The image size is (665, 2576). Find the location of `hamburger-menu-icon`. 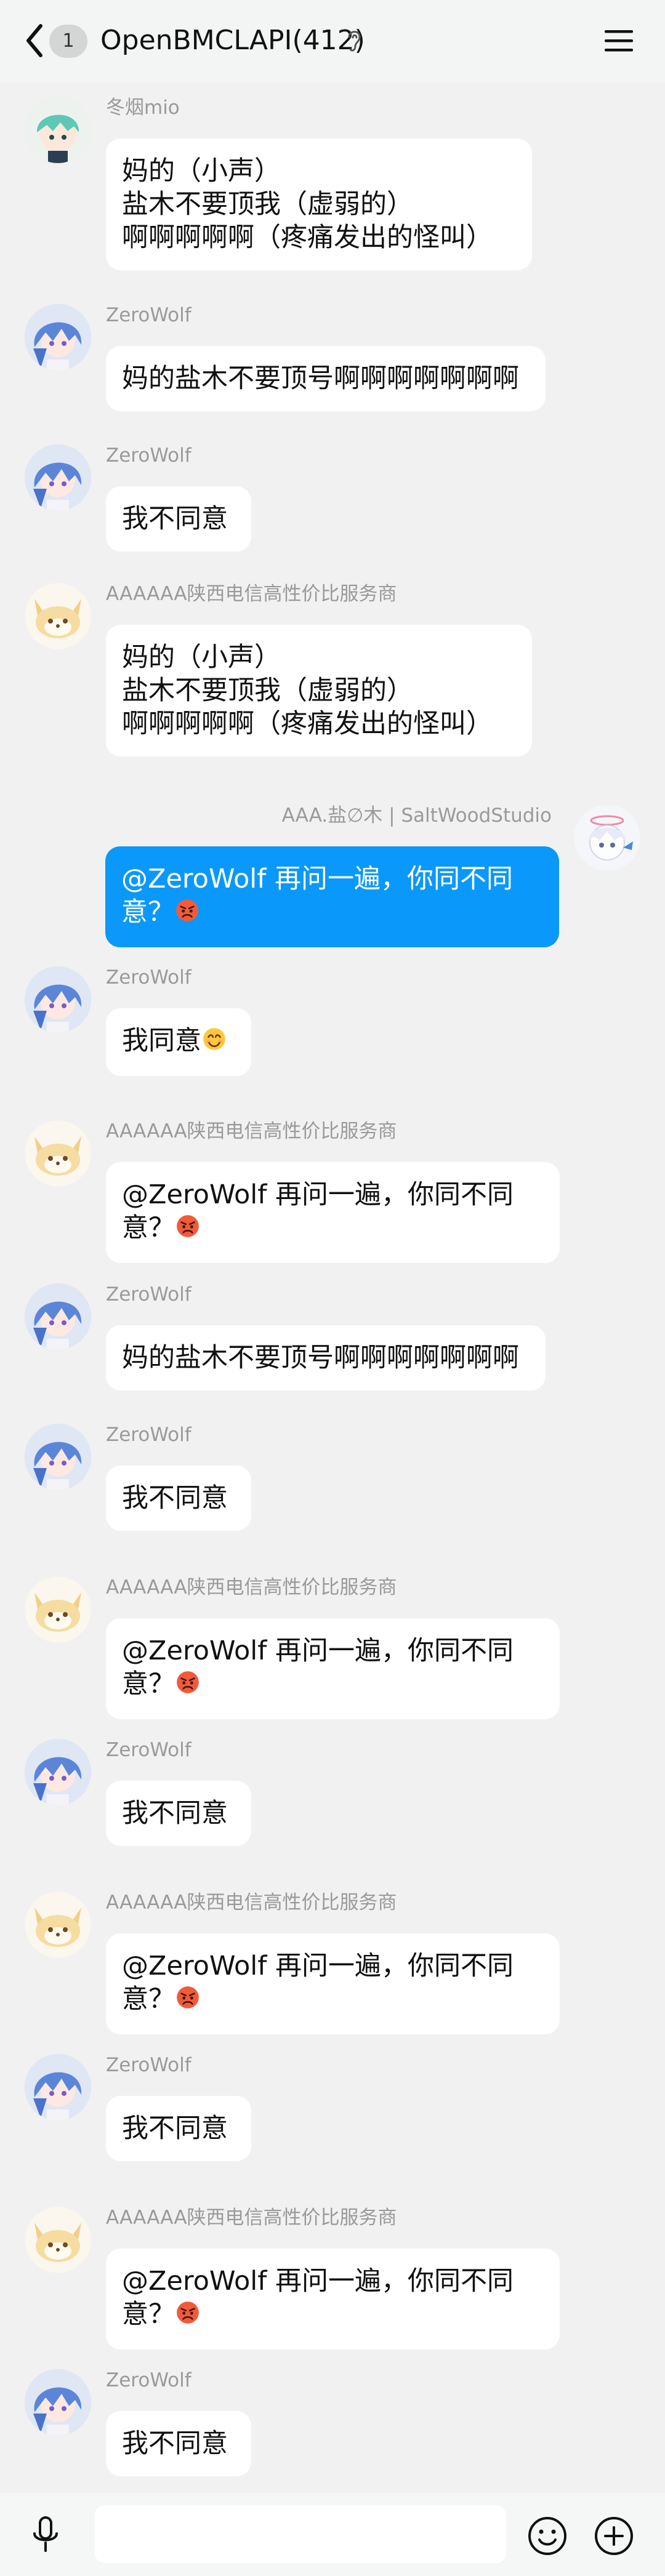

hamburger-menu-icon is located at coordinates (618, 40).